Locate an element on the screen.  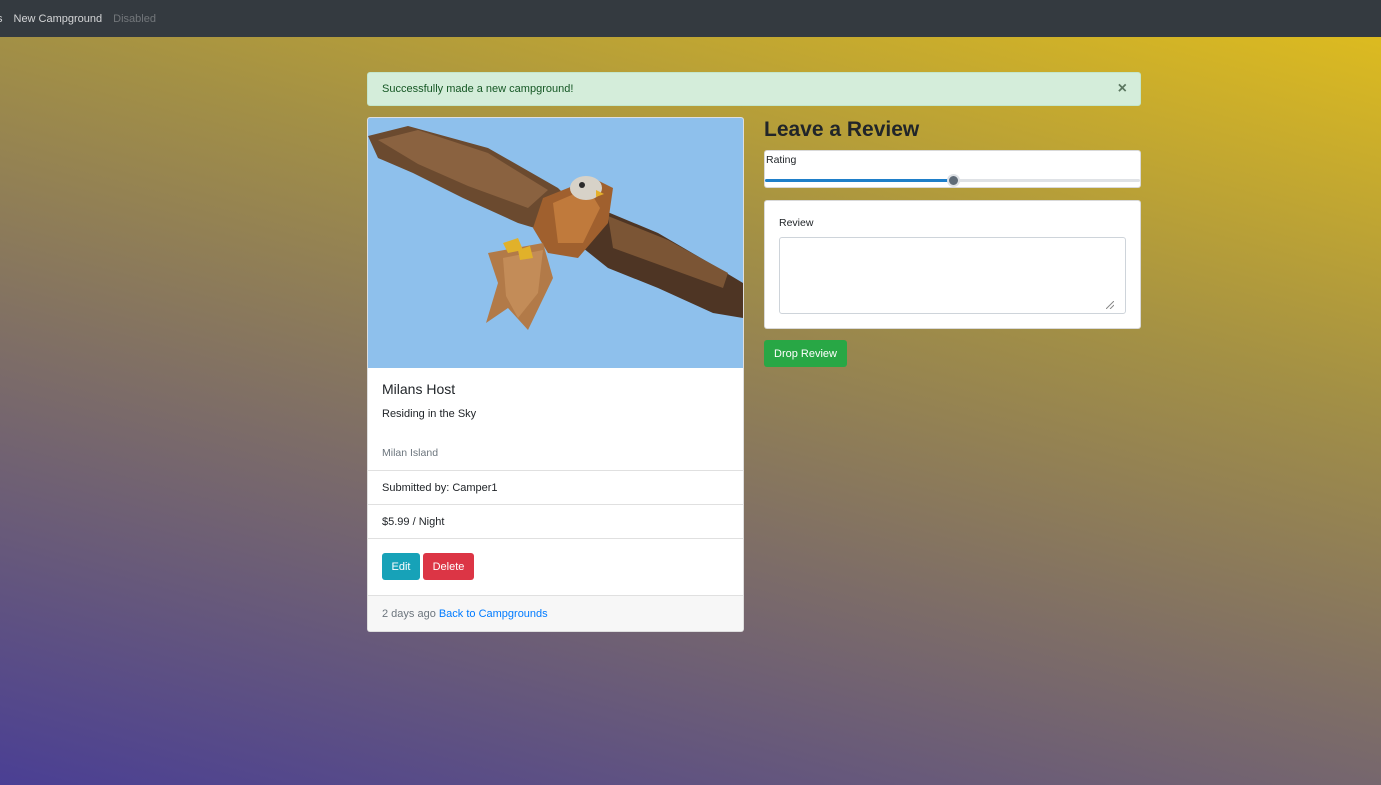
rating-label: Rating is located at coordinates (781, 160).